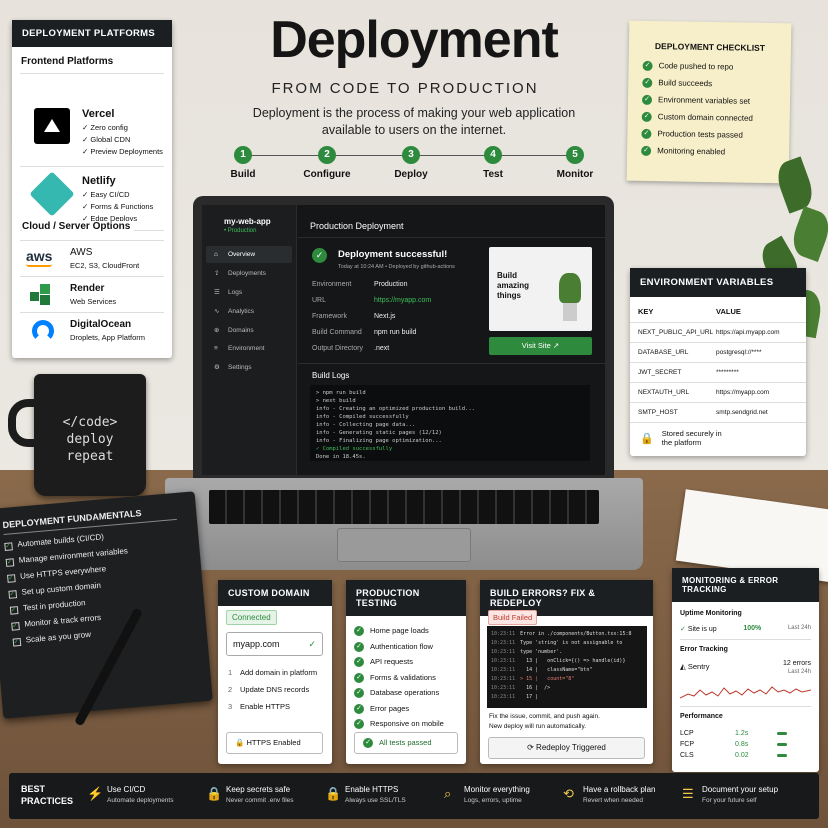 This screenshot has height=828, width=828. Describe the element at coordinates (393, 254) in the screenshot. I see `success-message: Deployment successful!` at that location.